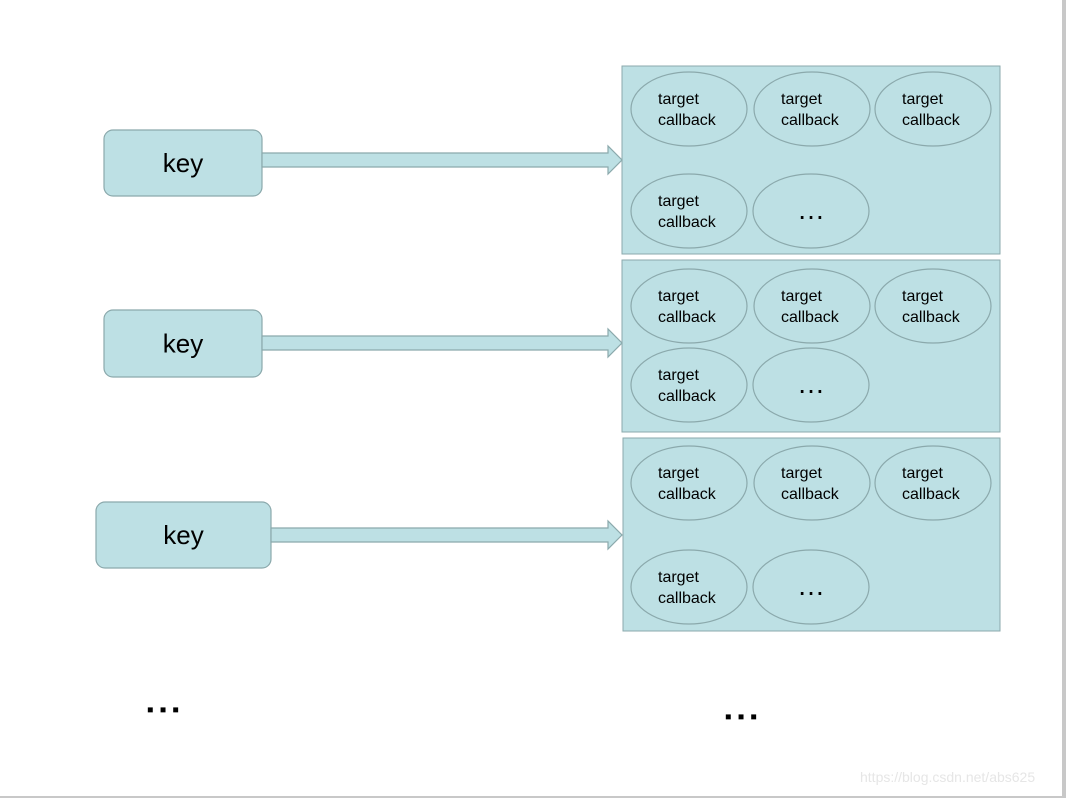 This screenshot has width=1066, height=798. Describe the element at coordinates (741, 717) in the screenshot. I see `more-lists-ellipsis: ▪ ▪ ▪` at that location.